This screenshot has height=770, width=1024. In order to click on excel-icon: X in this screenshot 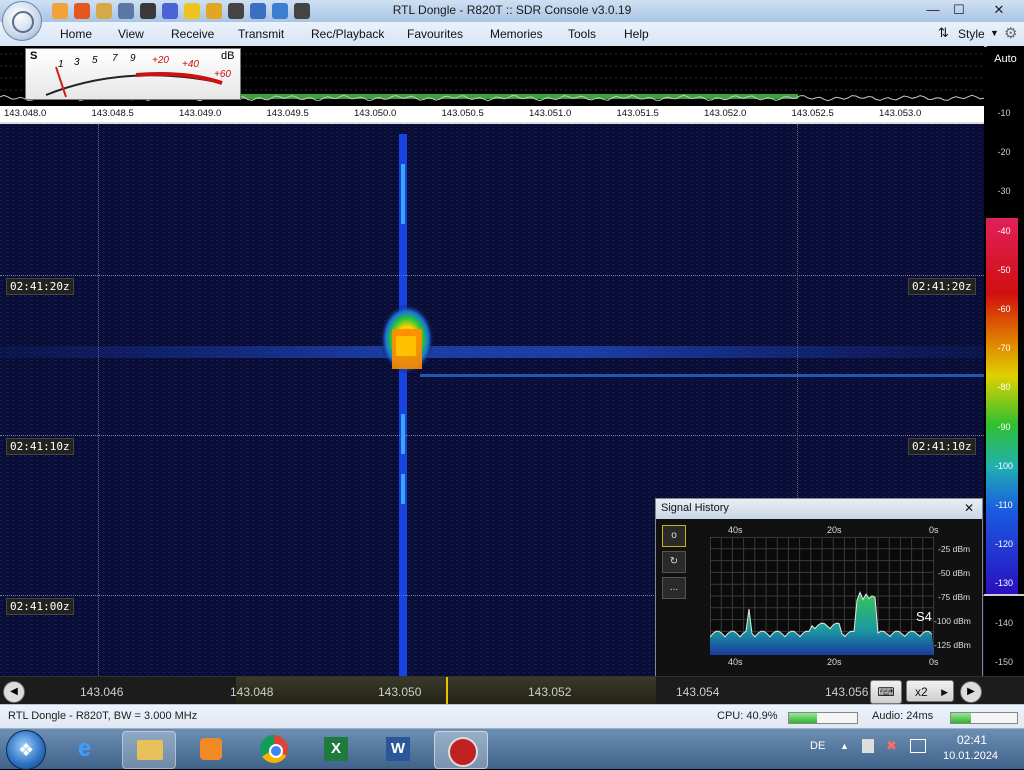, I will do `click(336, 749)`.